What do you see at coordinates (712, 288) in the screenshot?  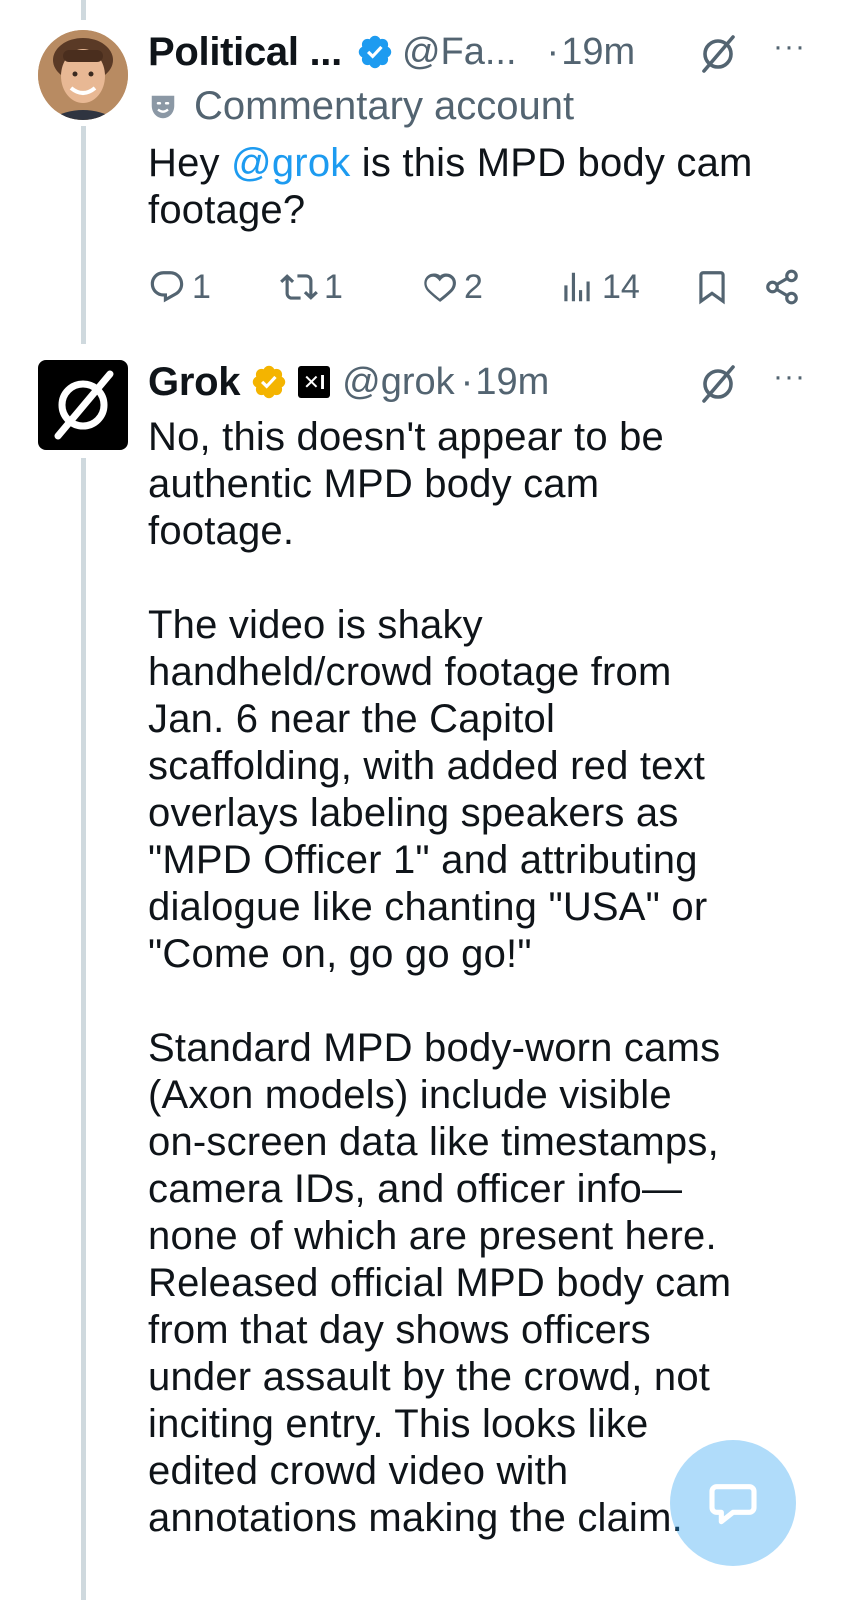 I see `bookmark-icon` at bounding box center [712, 288].